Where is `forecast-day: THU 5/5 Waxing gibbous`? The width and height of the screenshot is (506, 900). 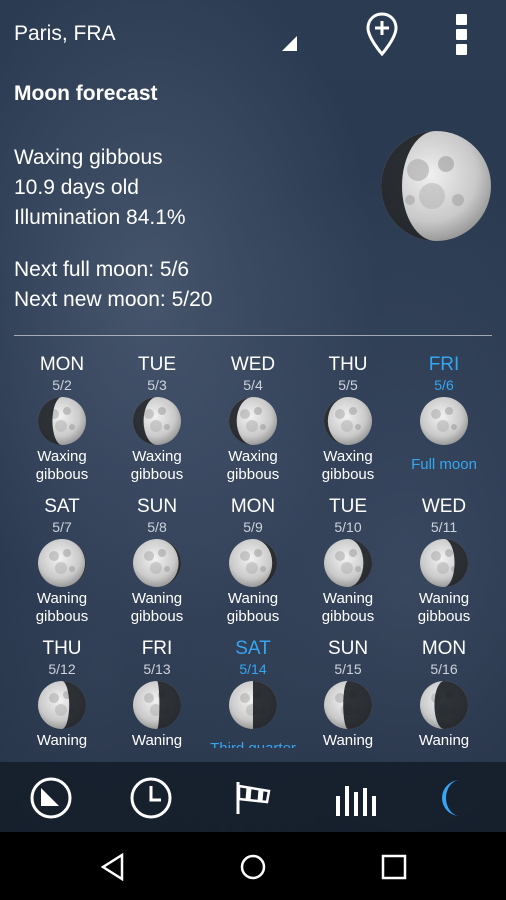 forecast-day: THU 5/5 Waxing gibbous is located at coordinates (348, 419).